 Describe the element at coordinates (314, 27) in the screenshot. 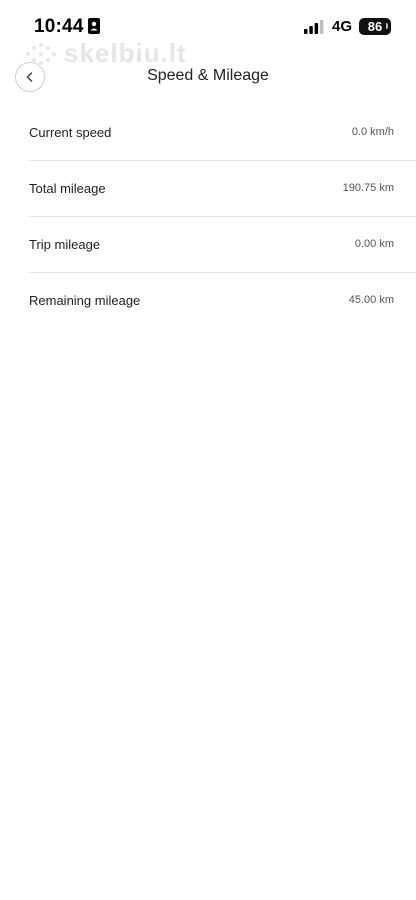

I see `cellular-signal-icon` at that location.